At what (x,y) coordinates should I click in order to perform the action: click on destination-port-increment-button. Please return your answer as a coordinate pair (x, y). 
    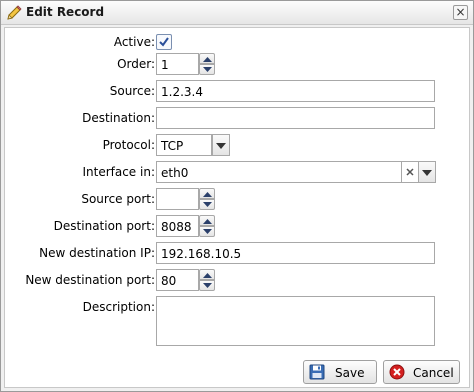
    Looking at the image, I should click on (207, 220).